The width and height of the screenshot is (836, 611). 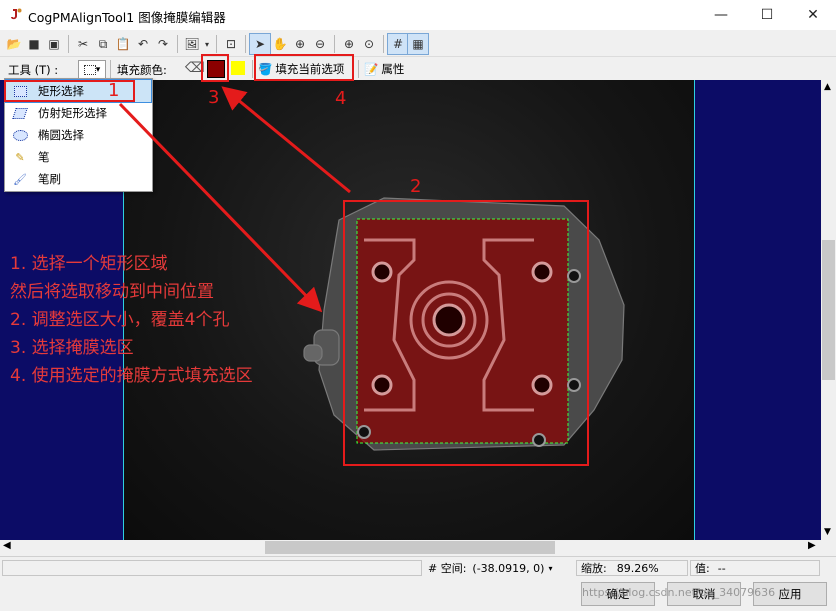 I want to click on status-bar: # 空间: (-38.0919, 0) ▾ 缩放: 89.26% 值: --, so click(x=418, y=566).